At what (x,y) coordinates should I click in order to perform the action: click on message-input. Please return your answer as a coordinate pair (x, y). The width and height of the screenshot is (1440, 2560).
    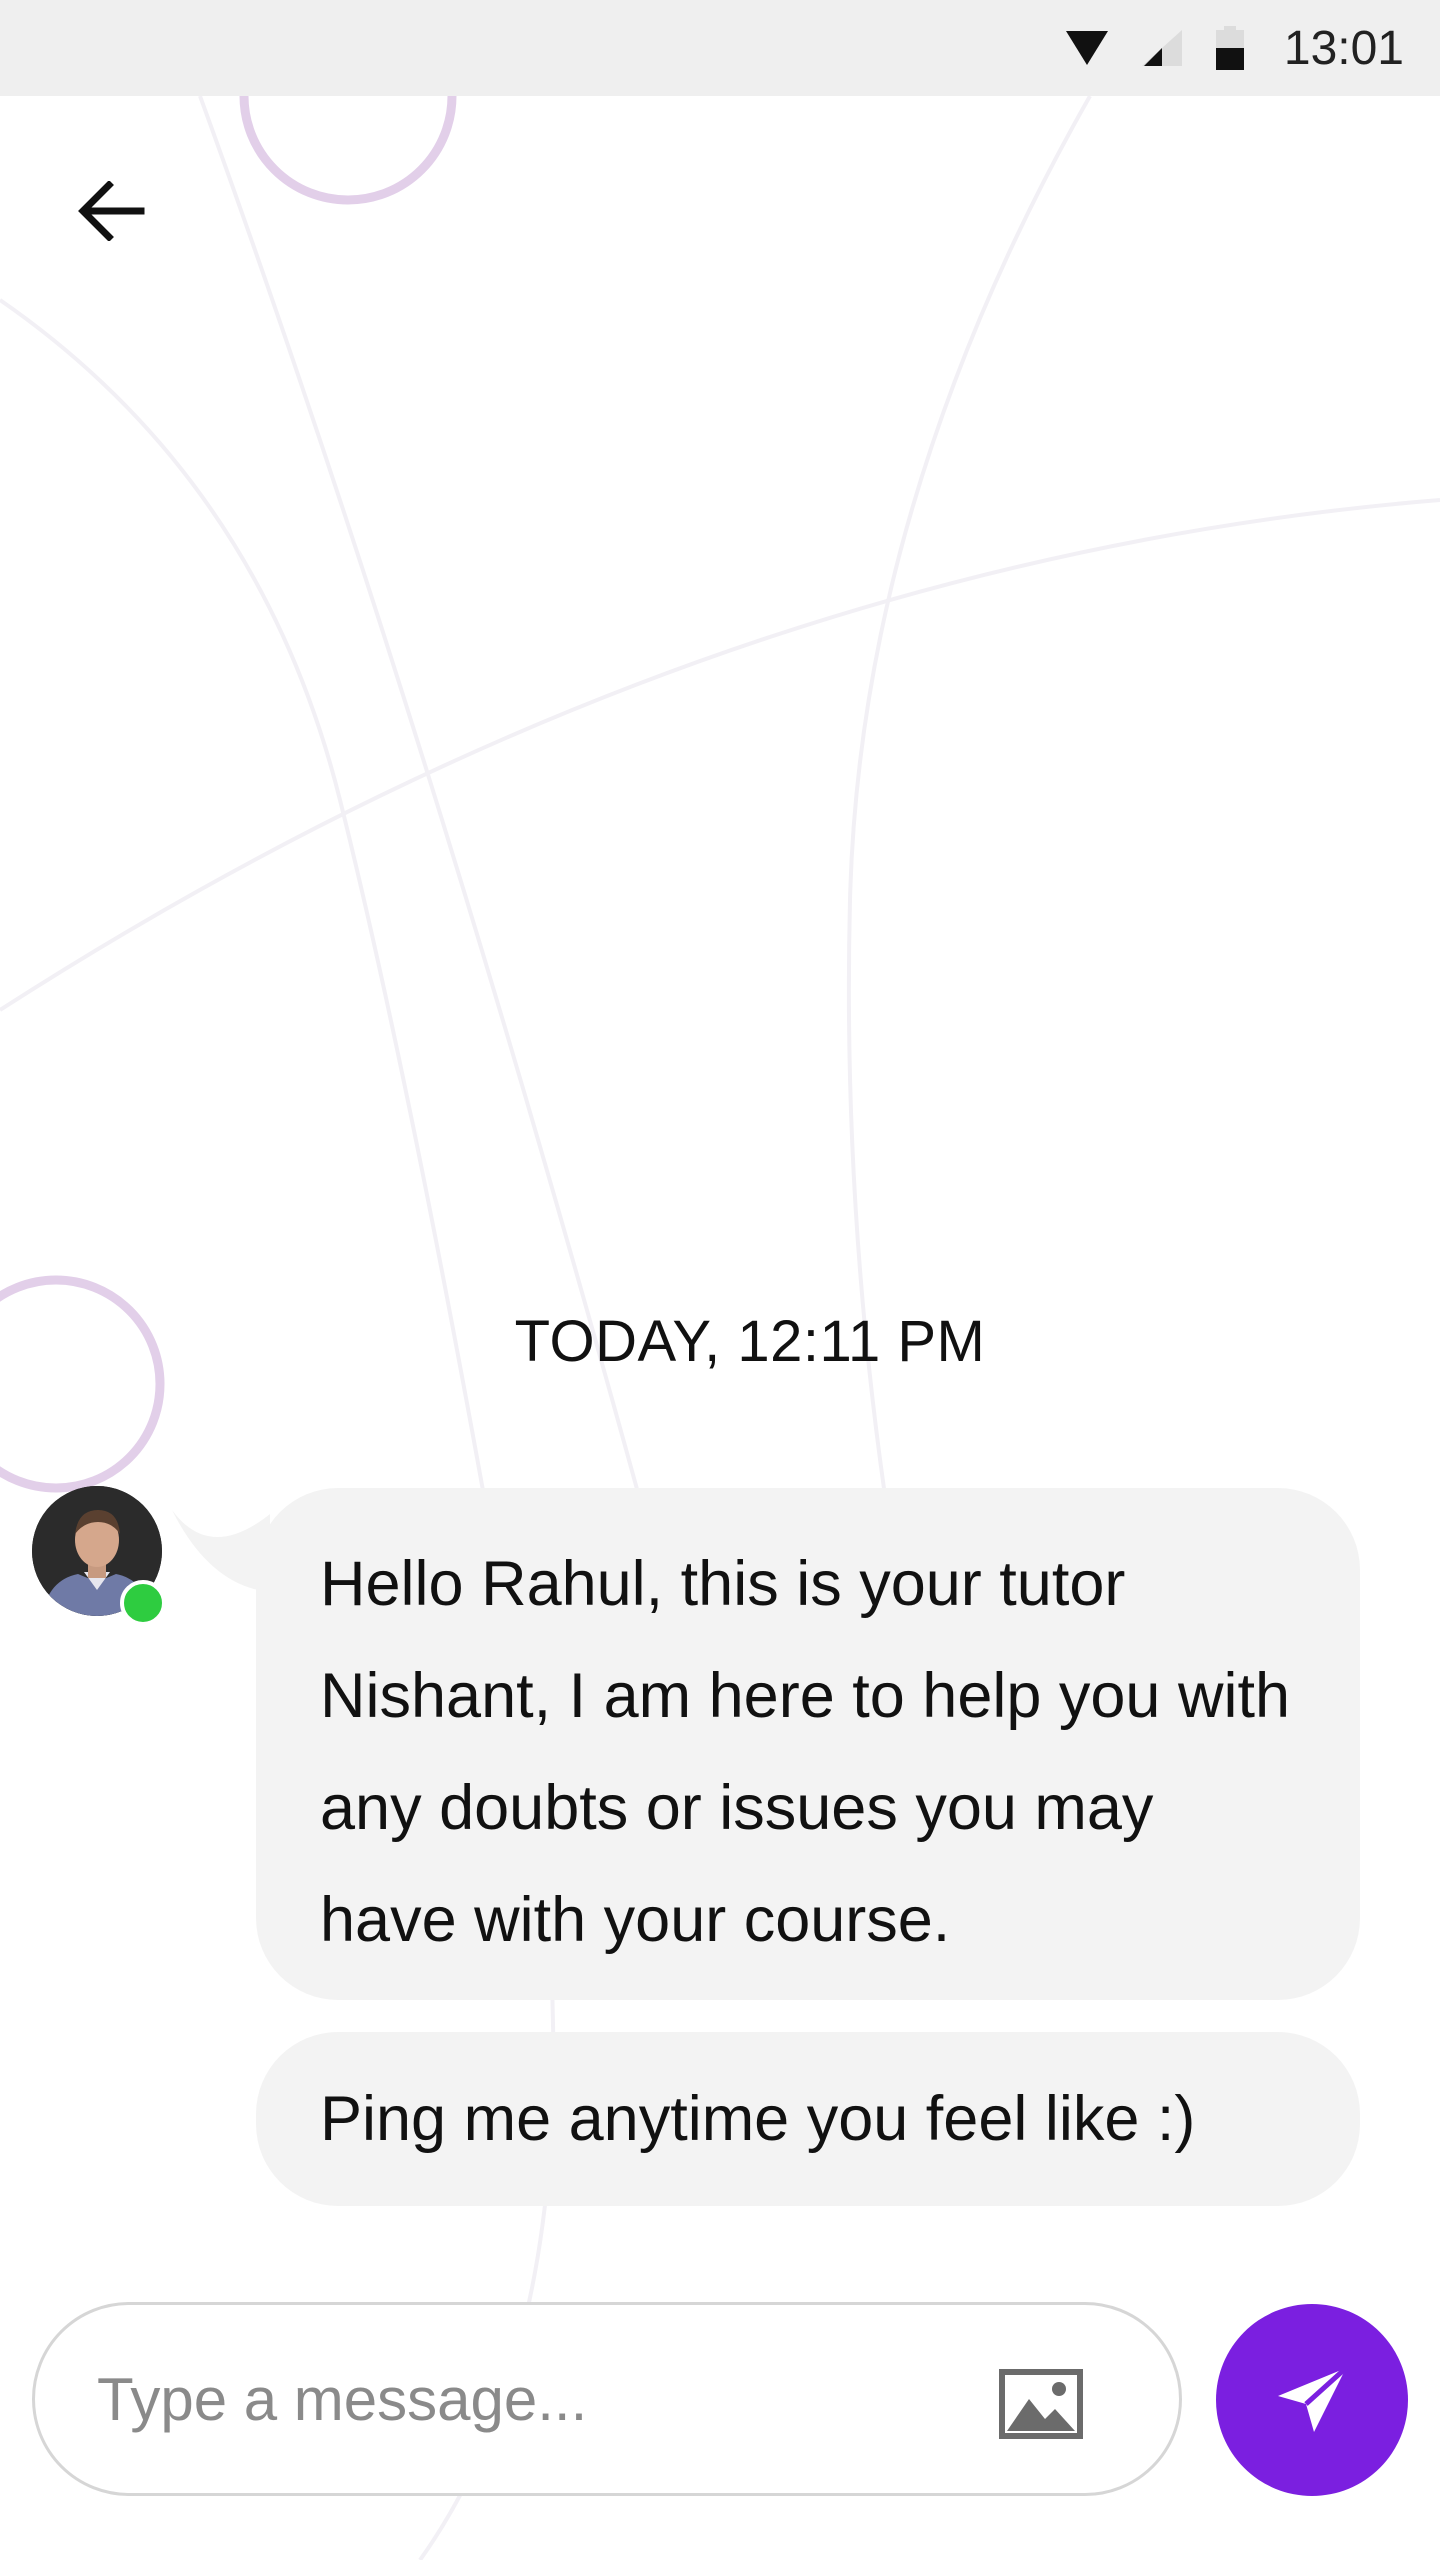
    Looking at the image, I should click on (522, 2399).